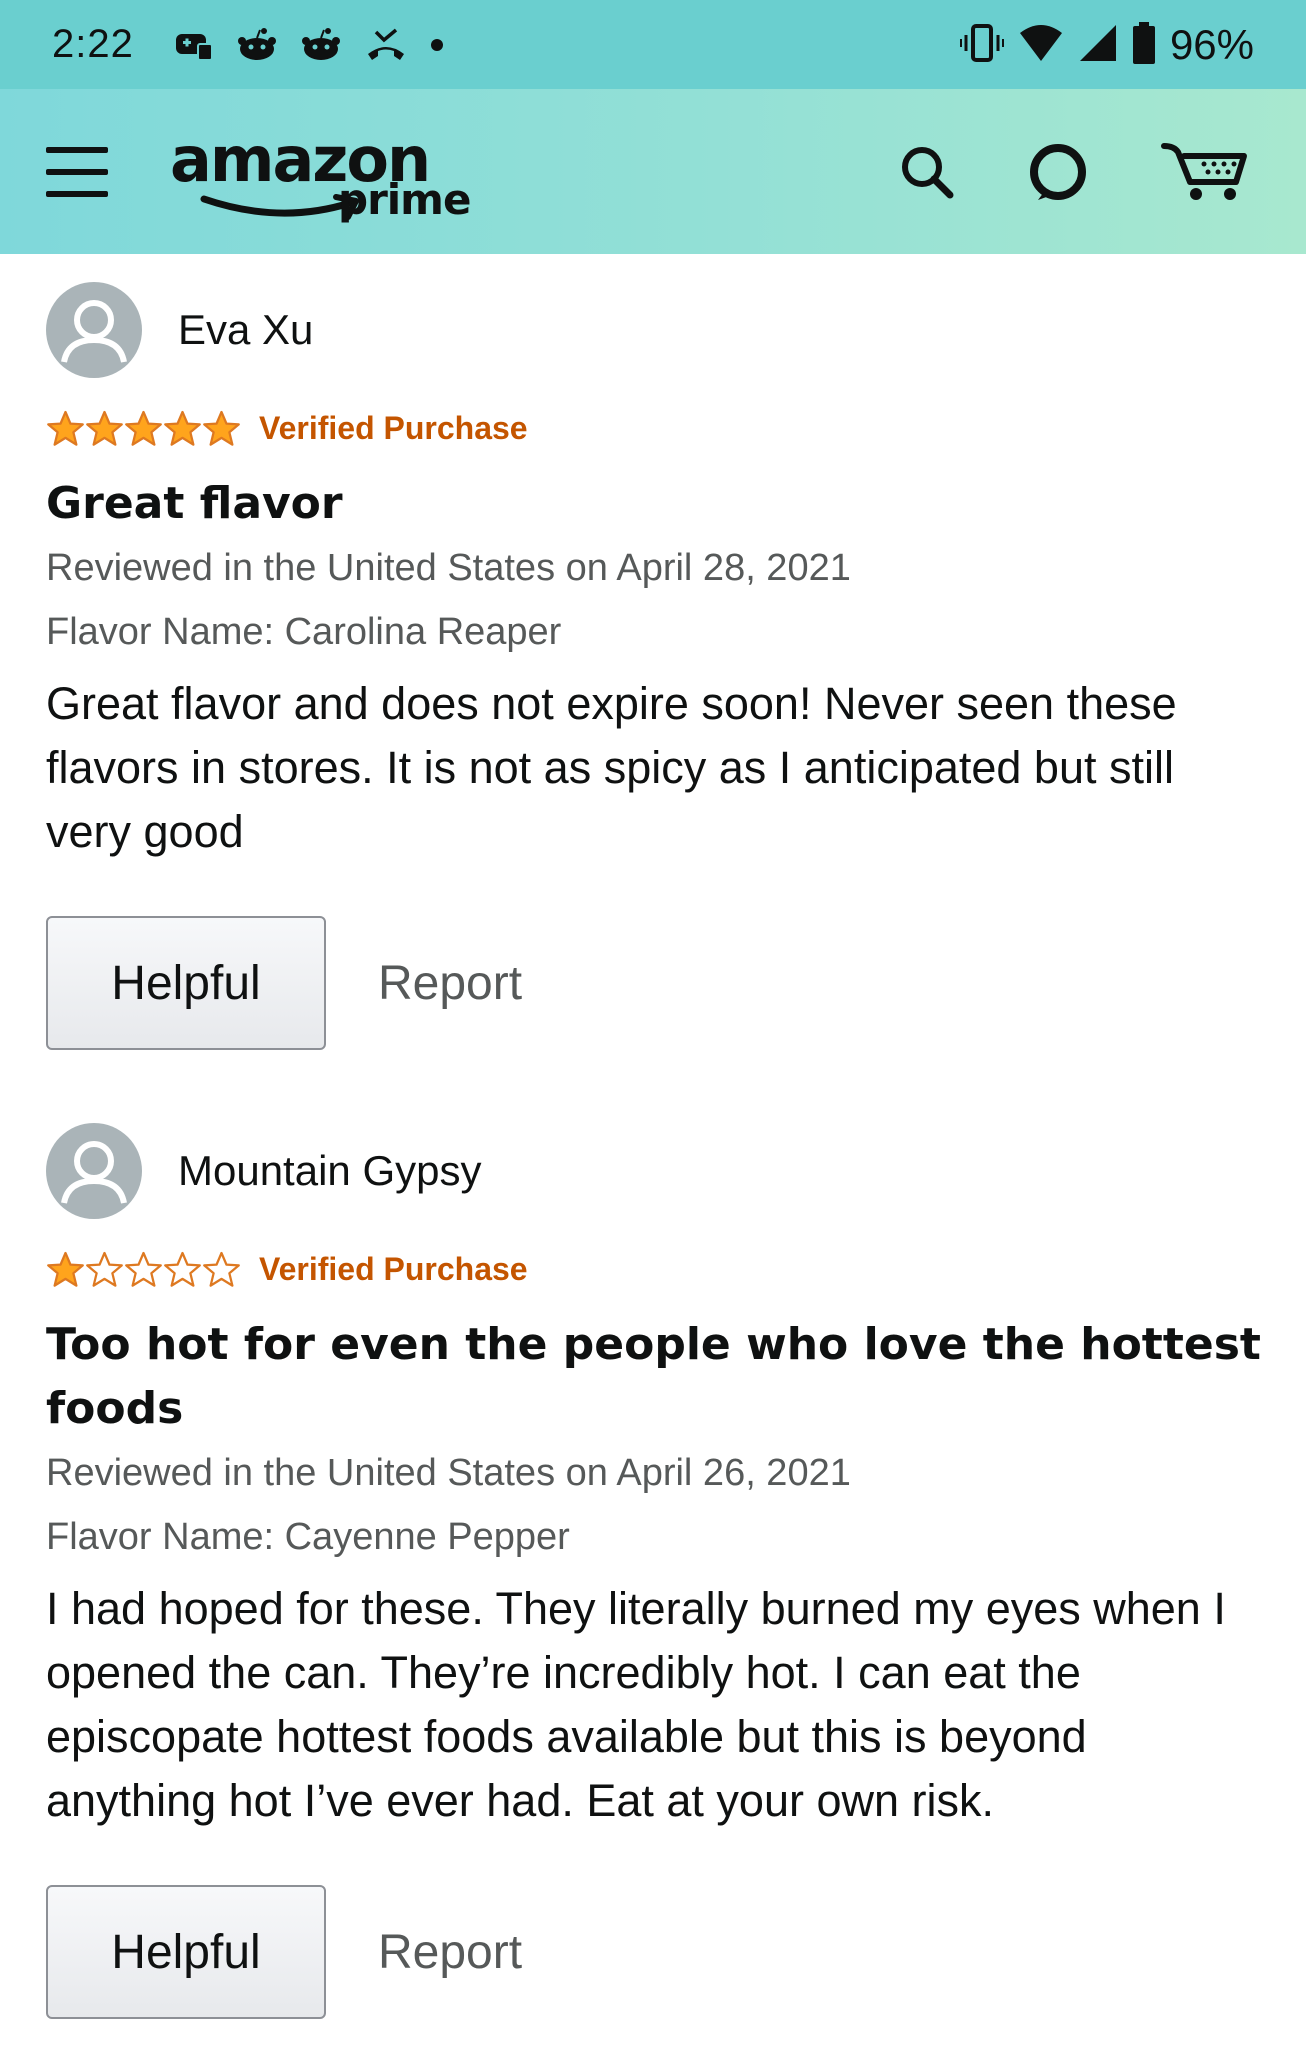 Image resolution: width=1306 pixels, height=2048 pixels. What do you see at coordinates (927, 172) in the screenshot?
I see `search-icon` at bounding box center [927, 172].